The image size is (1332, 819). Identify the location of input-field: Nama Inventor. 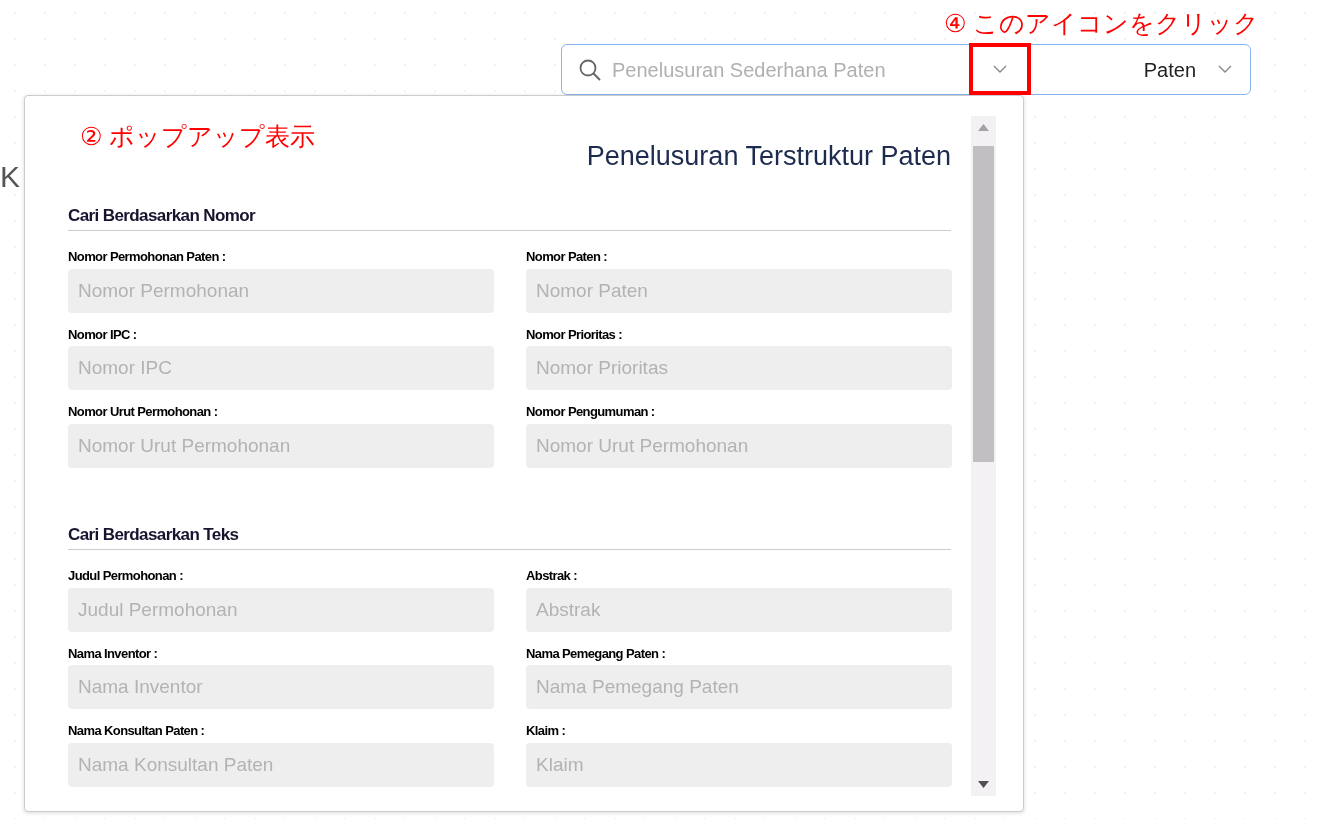
(281, 687).